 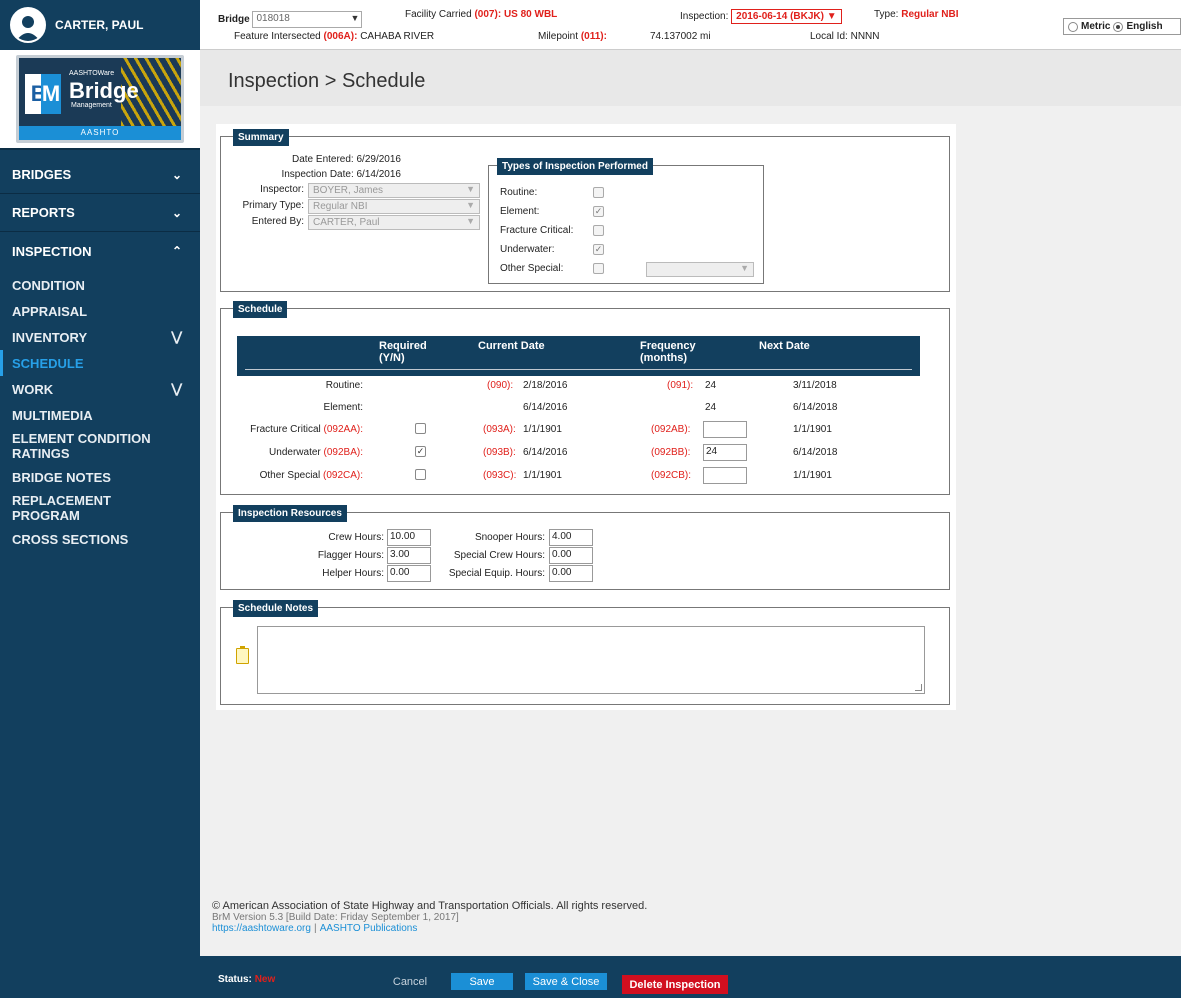 I want to click on english-radio, so click(x=1118, y=26).